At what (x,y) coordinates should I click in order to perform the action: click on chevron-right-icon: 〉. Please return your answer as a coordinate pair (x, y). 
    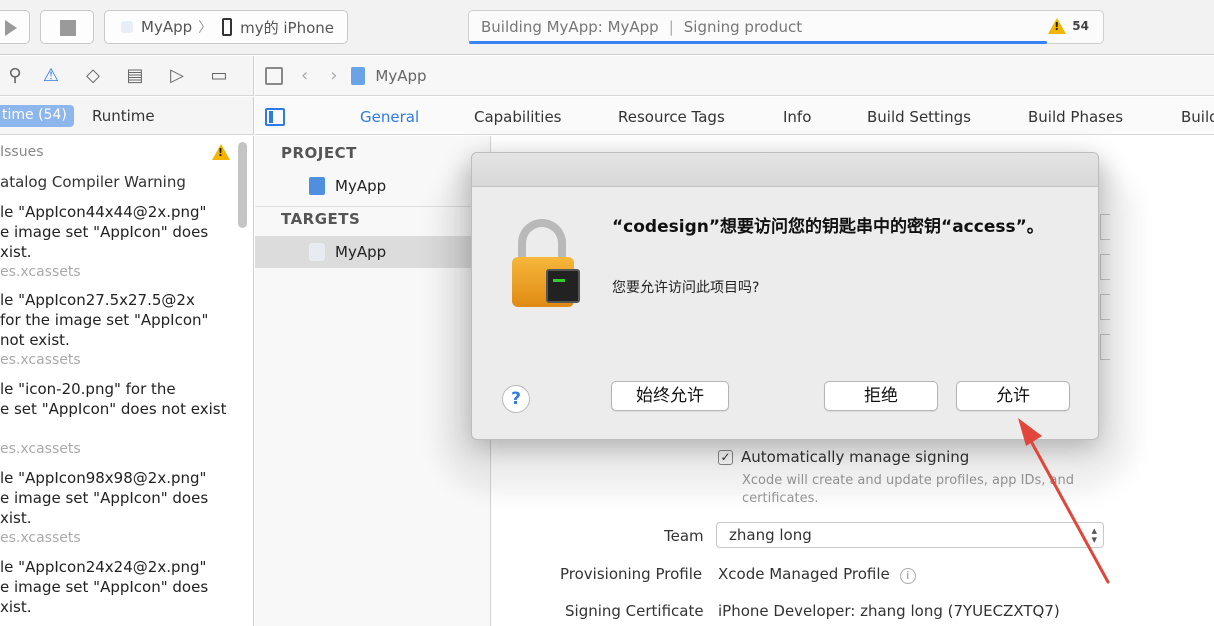
    Looking at the image, I should click on (205, 28).